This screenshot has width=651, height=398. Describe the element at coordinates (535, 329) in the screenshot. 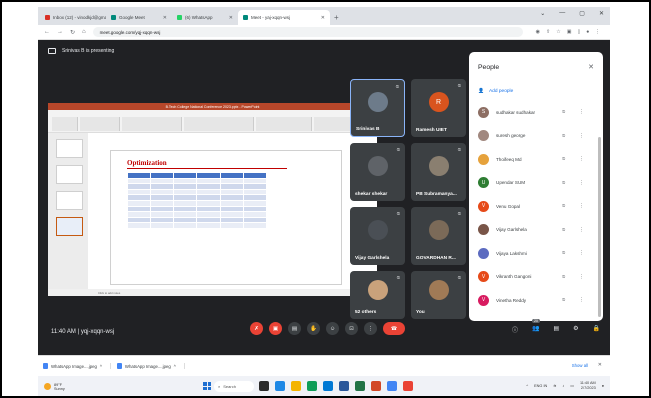

I see `people-icon: 👥` at that location.